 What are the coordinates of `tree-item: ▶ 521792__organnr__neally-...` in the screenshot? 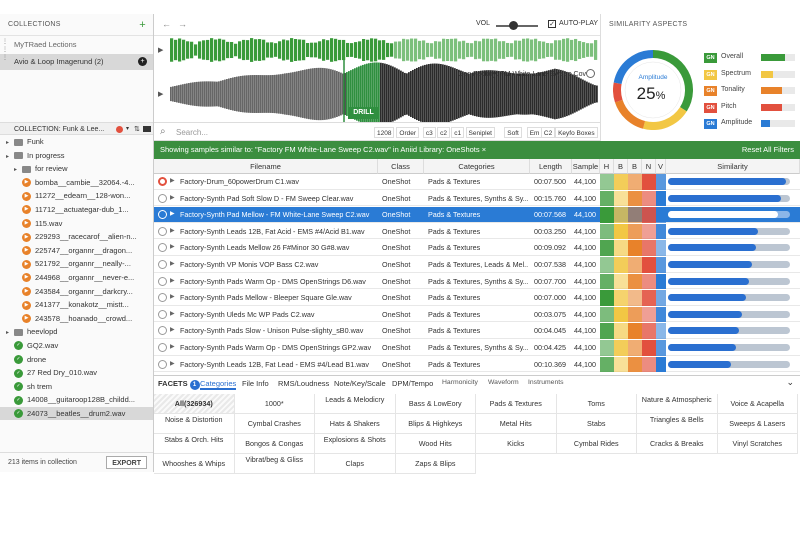 It's located at (76, 264).